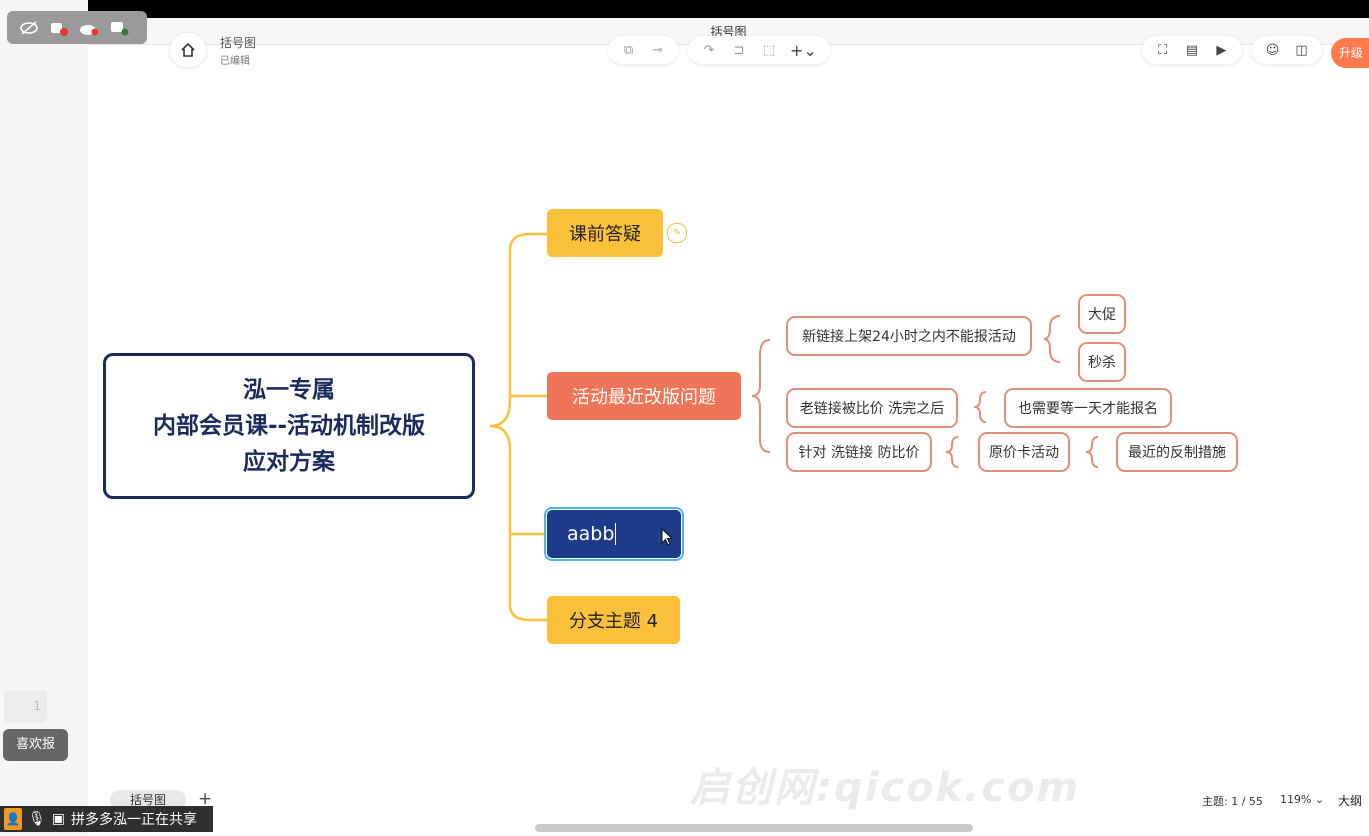 Image resolution: width=1369 pixels, height=836 pixels. Describe the element at coordinates (1296, 799) in the screenshot. I see `zoom-value: 119%` at that location.